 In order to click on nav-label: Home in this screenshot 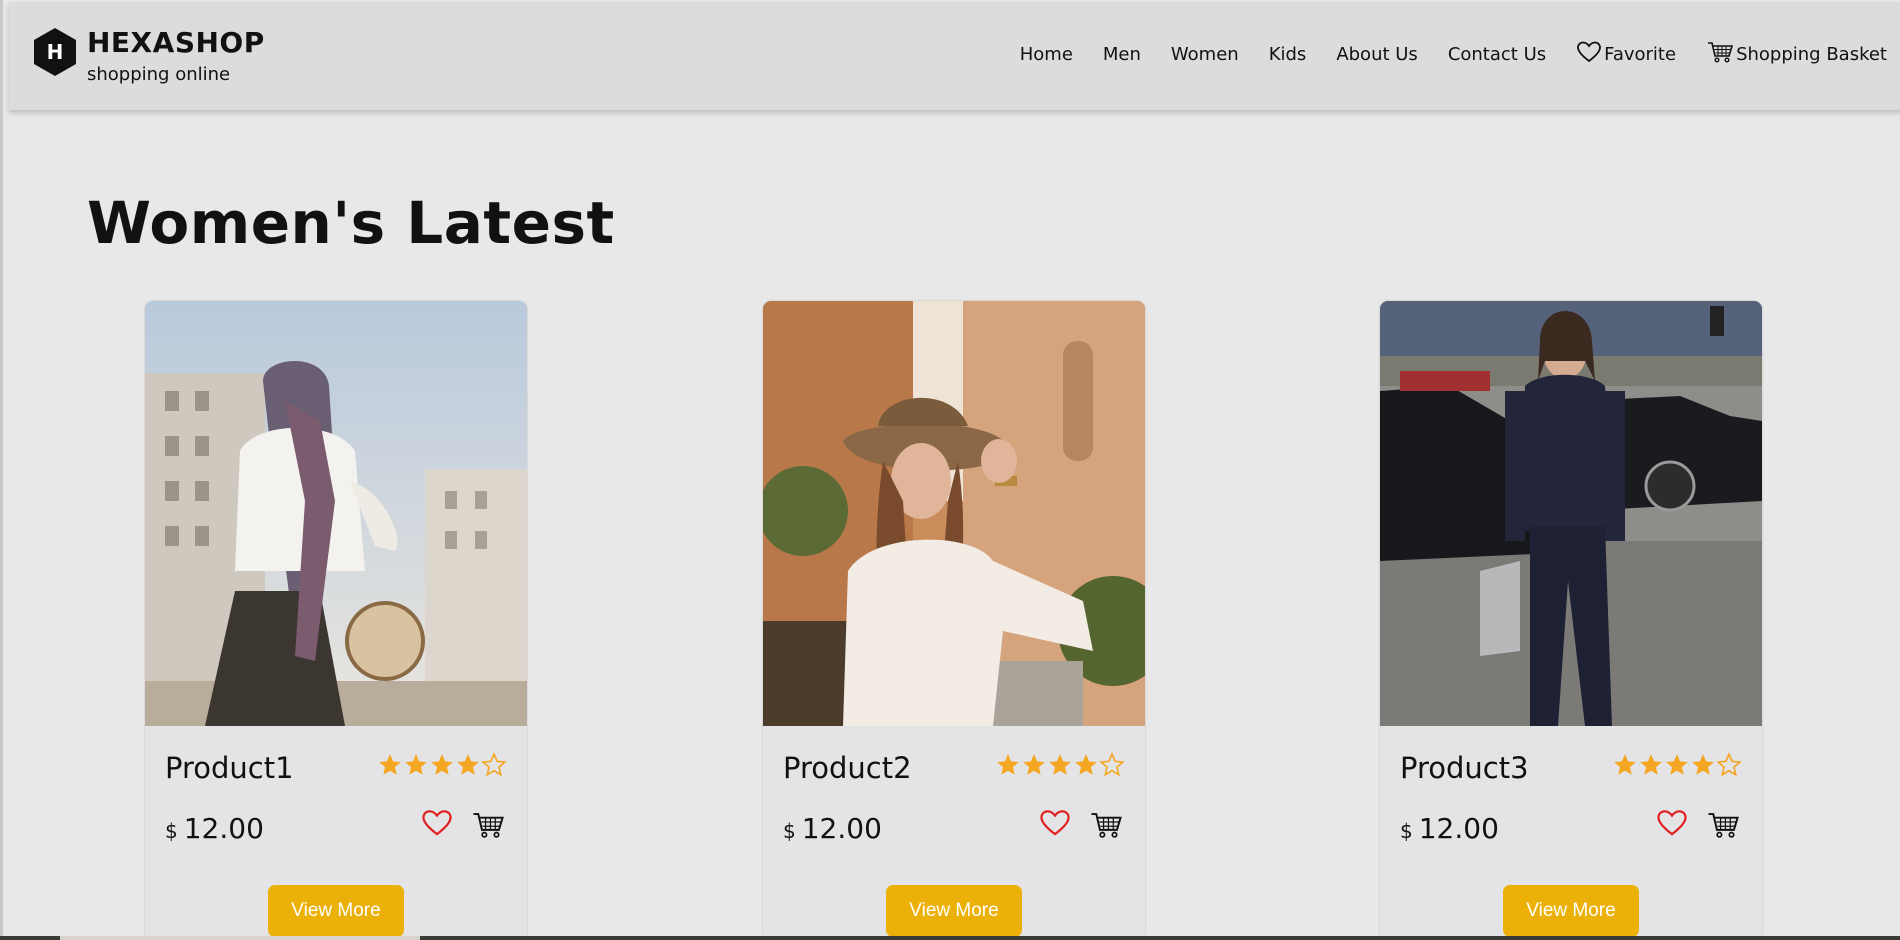, I will do `click(1046, 54)`.